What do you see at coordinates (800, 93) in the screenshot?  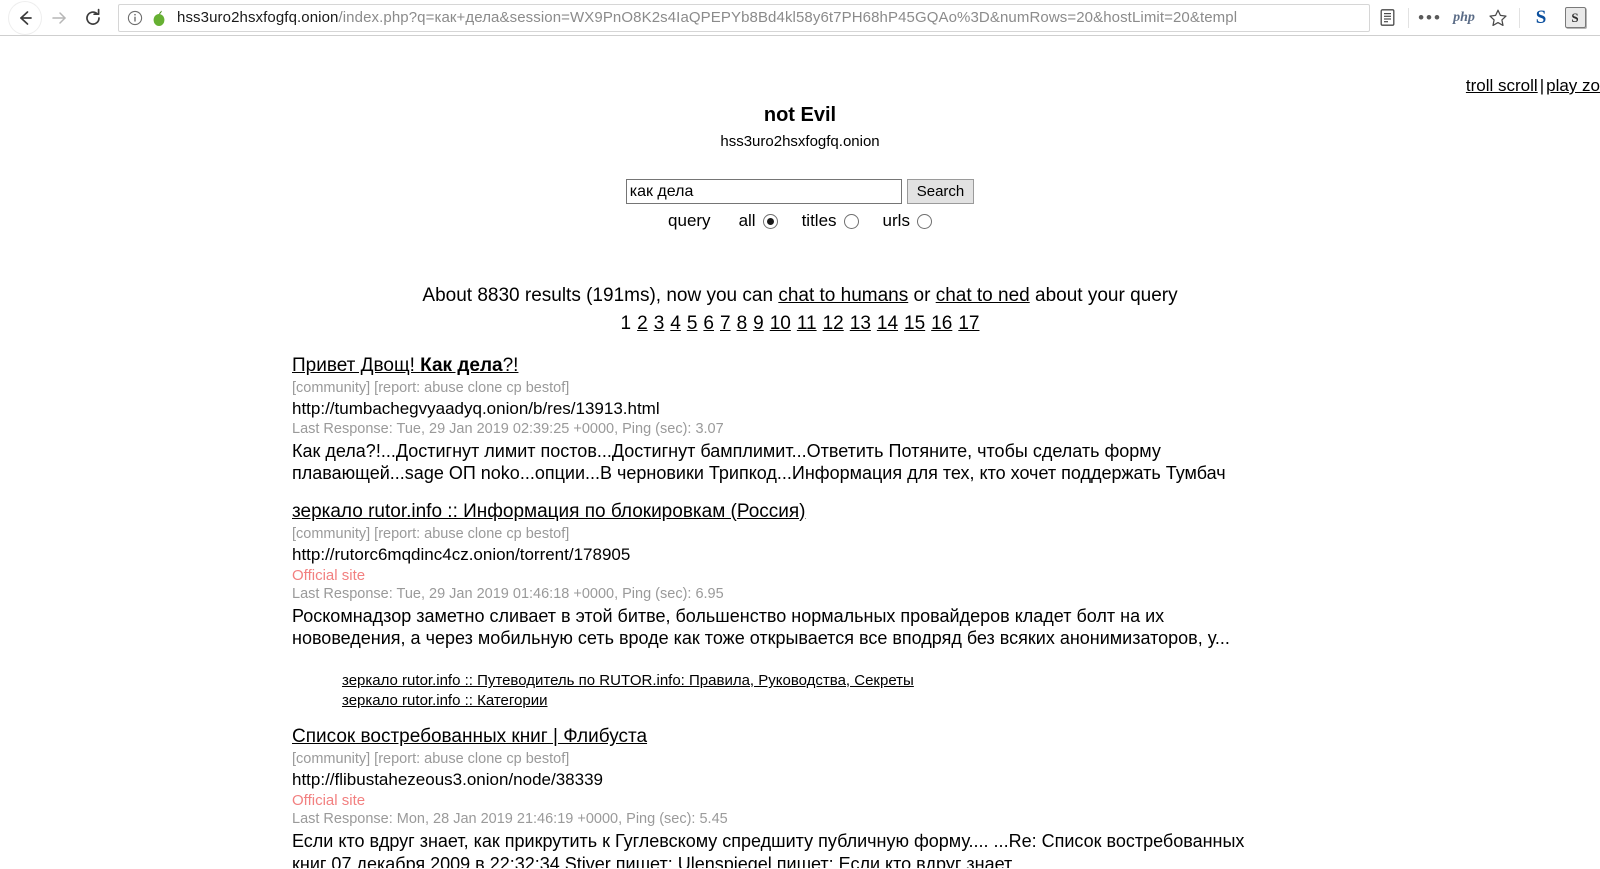 I see `site-header: not Evil hss3uro2hsxfogfq.onion` at bounding box center [800, 93].